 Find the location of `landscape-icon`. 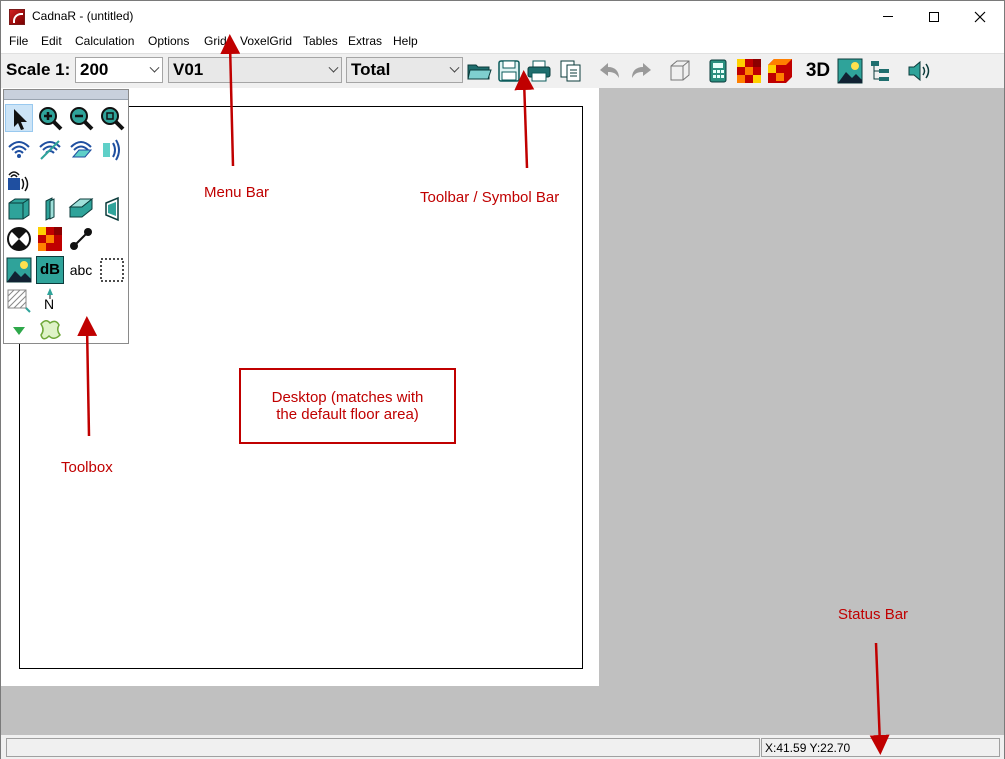

landscape-icon is located at coordinates (19, 270).